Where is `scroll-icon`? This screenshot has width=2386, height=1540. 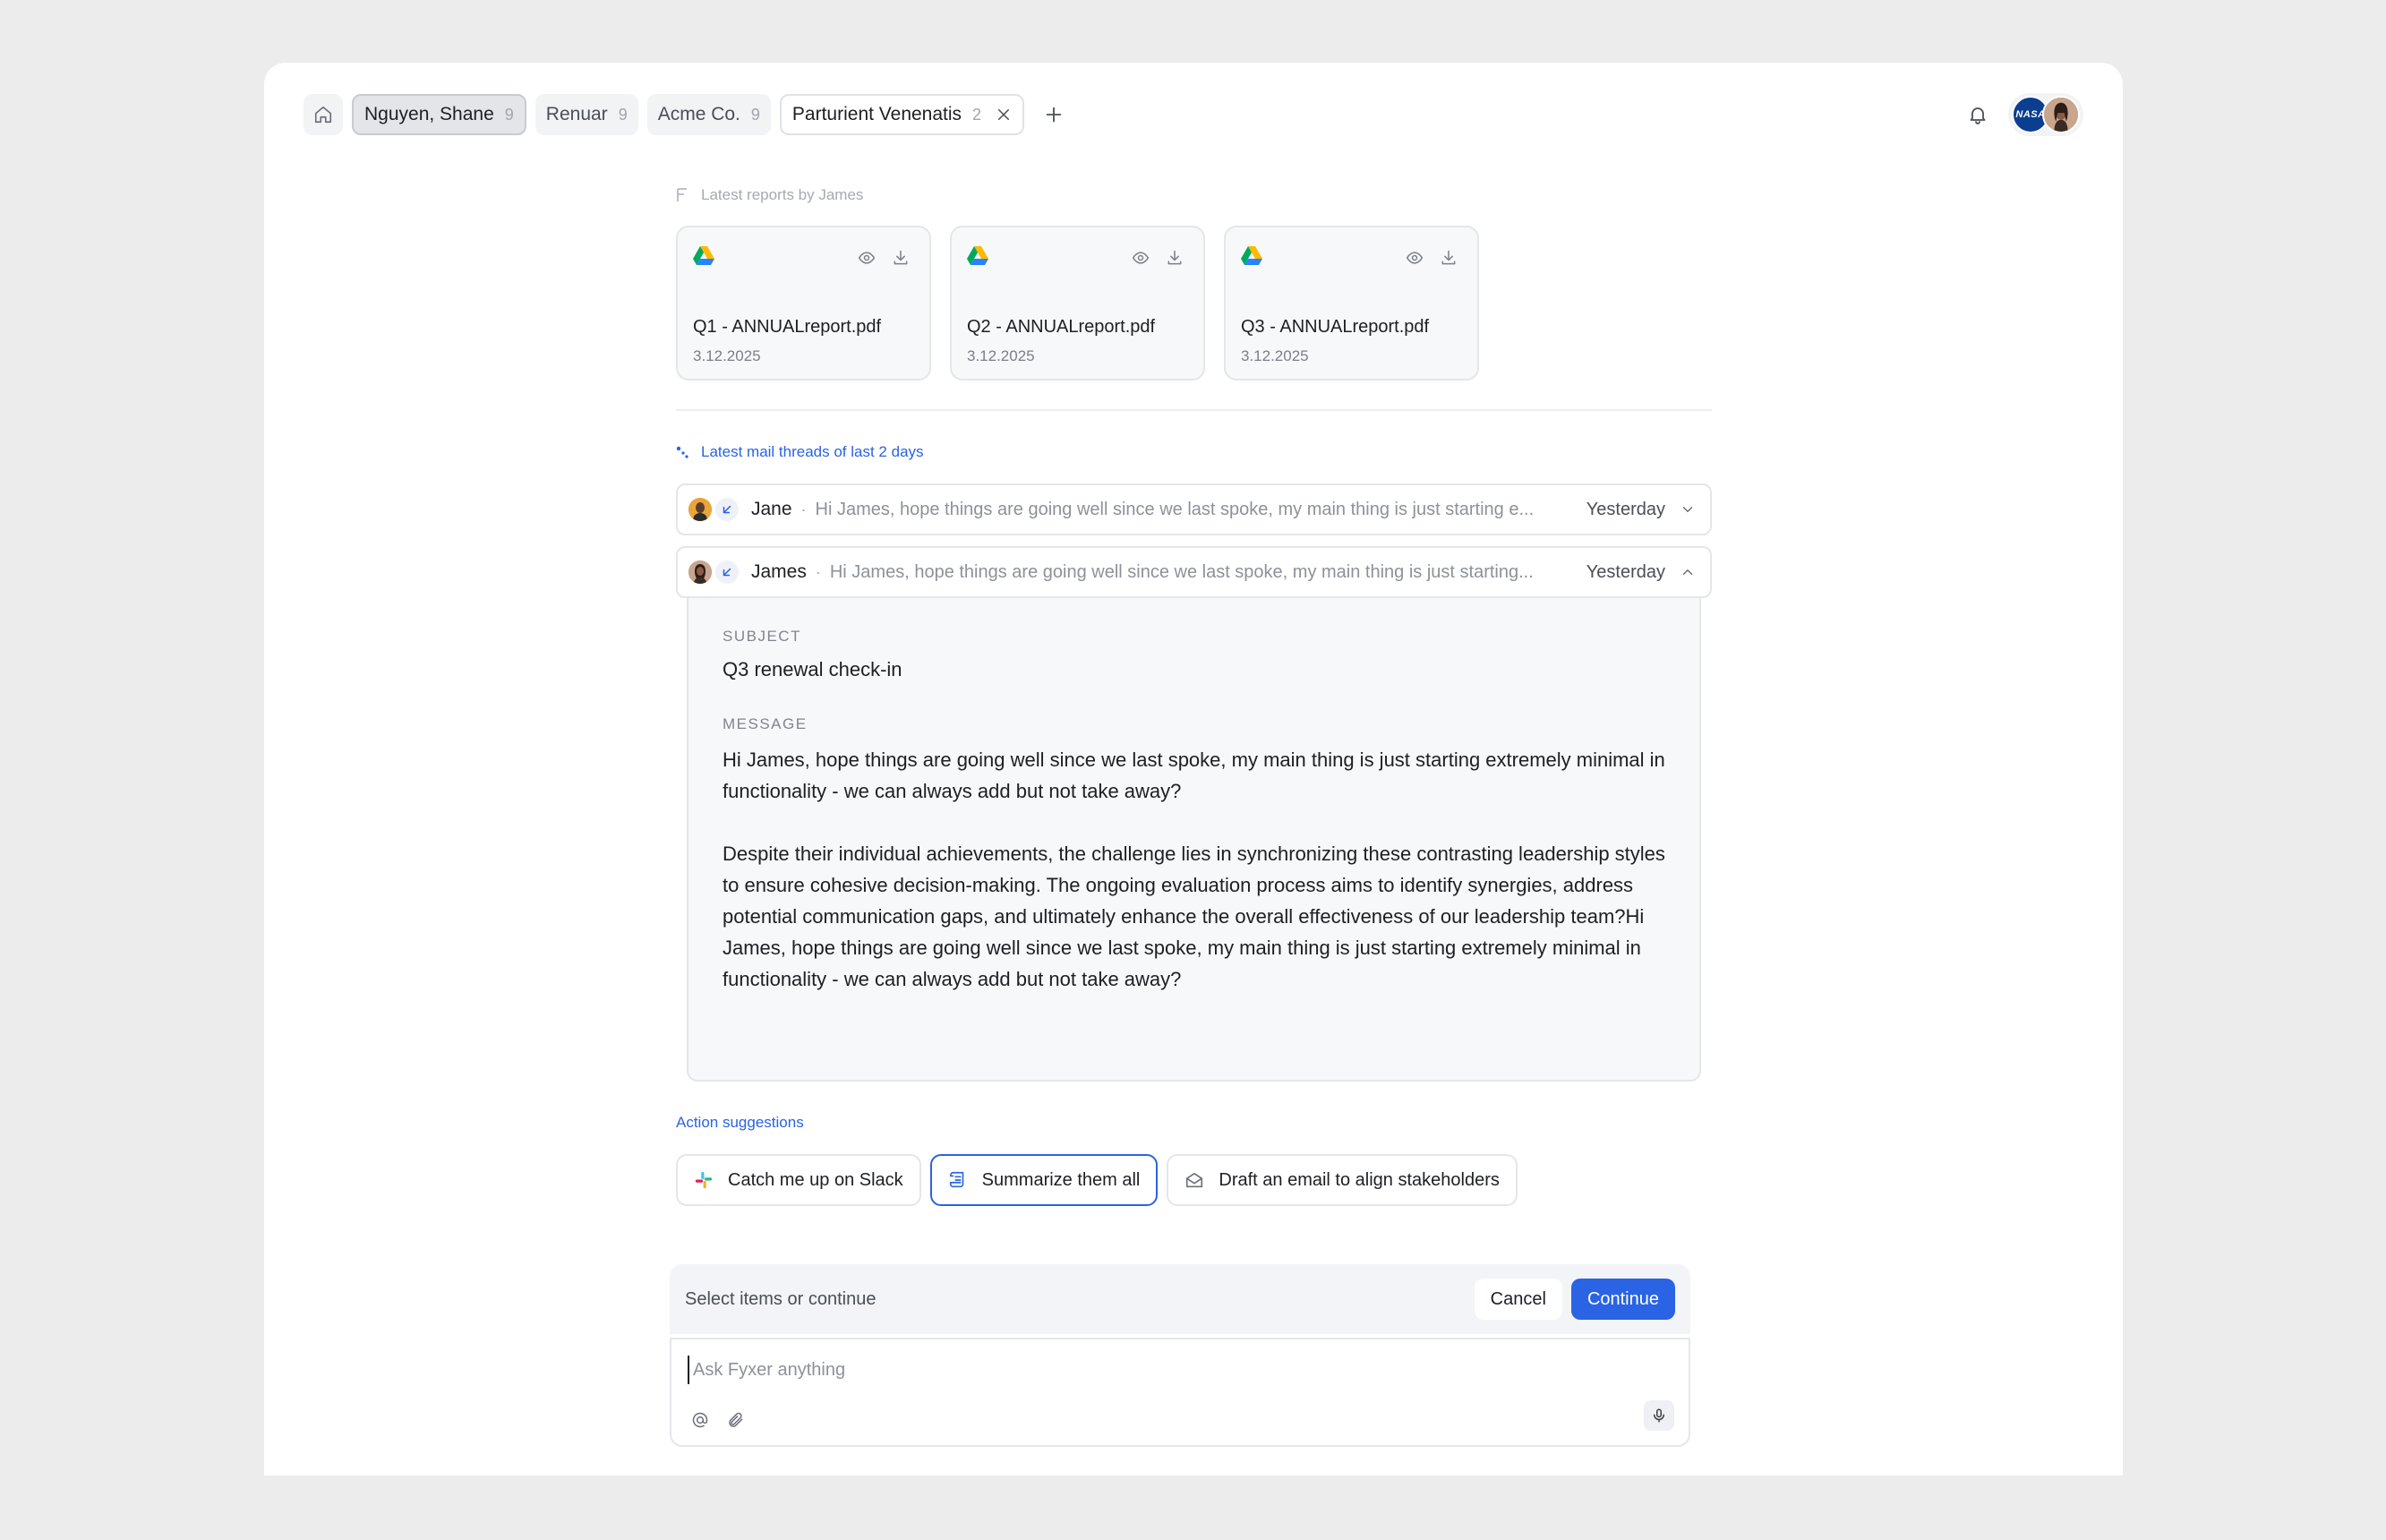 scroll-icon is located at coordinates (956, 1179).